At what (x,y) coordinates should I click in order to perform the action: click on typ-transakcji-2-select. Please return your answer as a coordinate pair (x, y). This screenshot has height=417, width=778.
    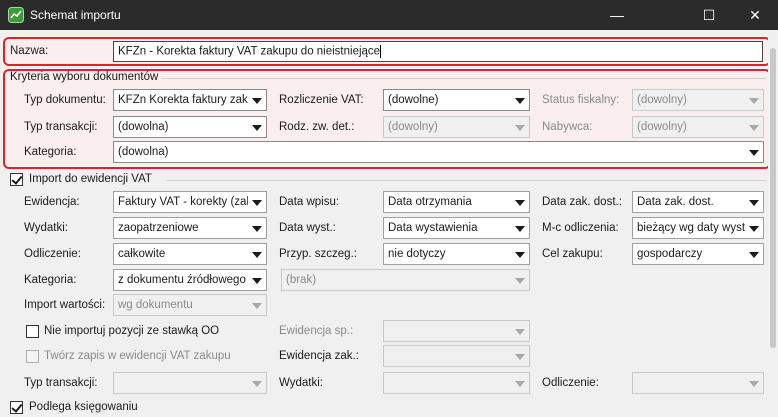
    Looking at the image, I should click on (190, 383).